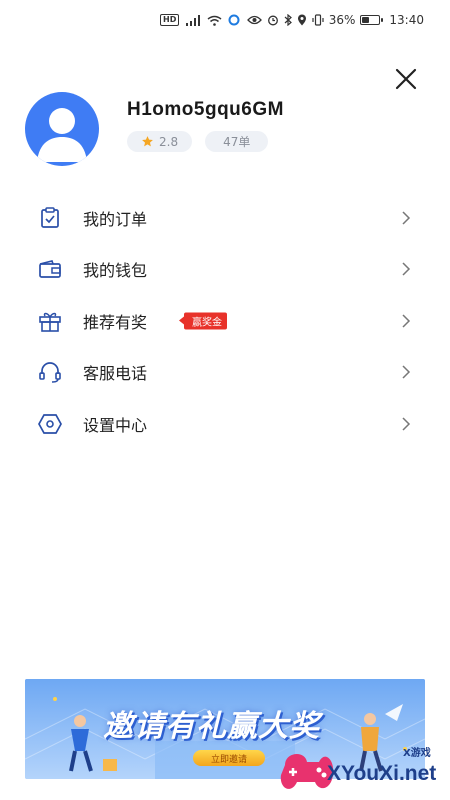  Describe the element at coordinates (229, 758) in the screenshot. I see `invite-now-button: 立即邀请` at that location.